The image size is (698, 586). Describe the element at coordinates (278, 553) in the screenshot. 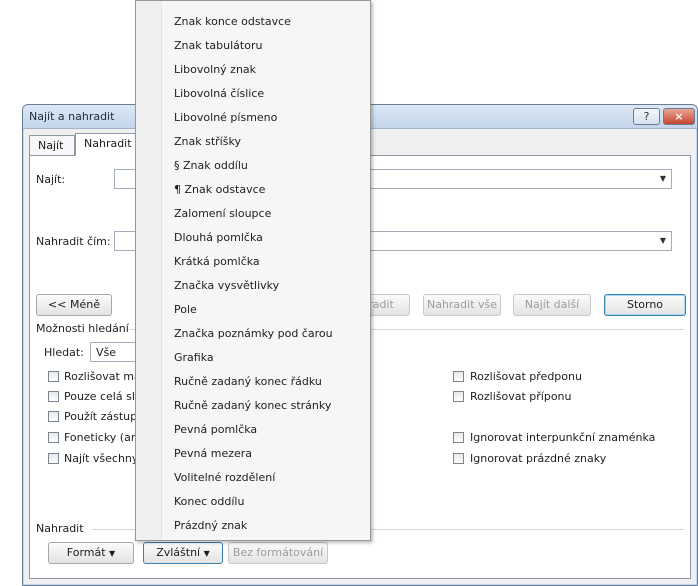

I see `no-formatting-button: Bez formátování` at that location.